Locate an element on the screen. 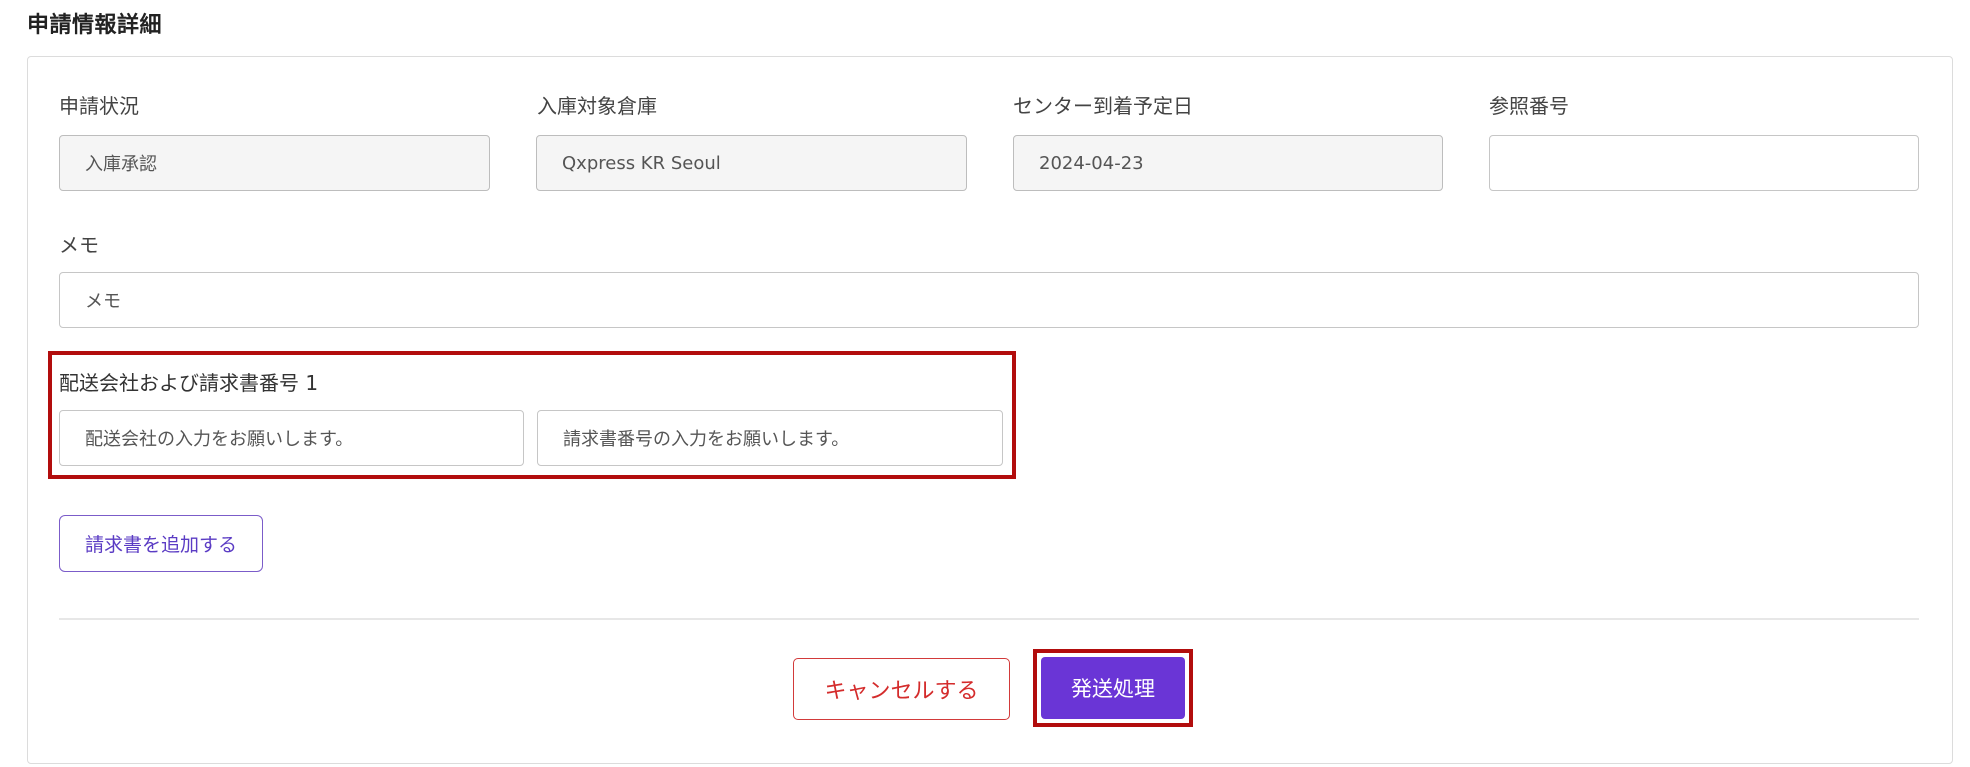 Image resolution: width=1970 pixels, height=767 pixels. arrival-date-field: 2024-04-23 is located at coordinates (1228, 163).